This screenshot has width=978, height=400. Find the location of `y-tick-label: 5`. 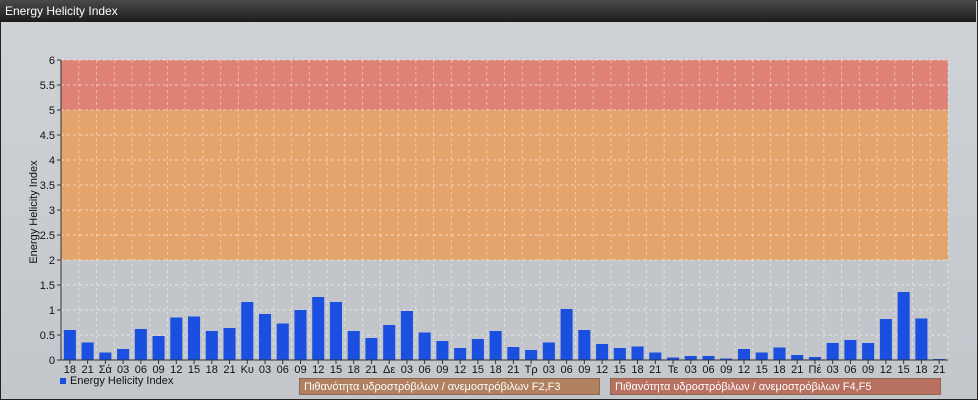

y-tick-label: 5 is located at coordinates (52, 111).